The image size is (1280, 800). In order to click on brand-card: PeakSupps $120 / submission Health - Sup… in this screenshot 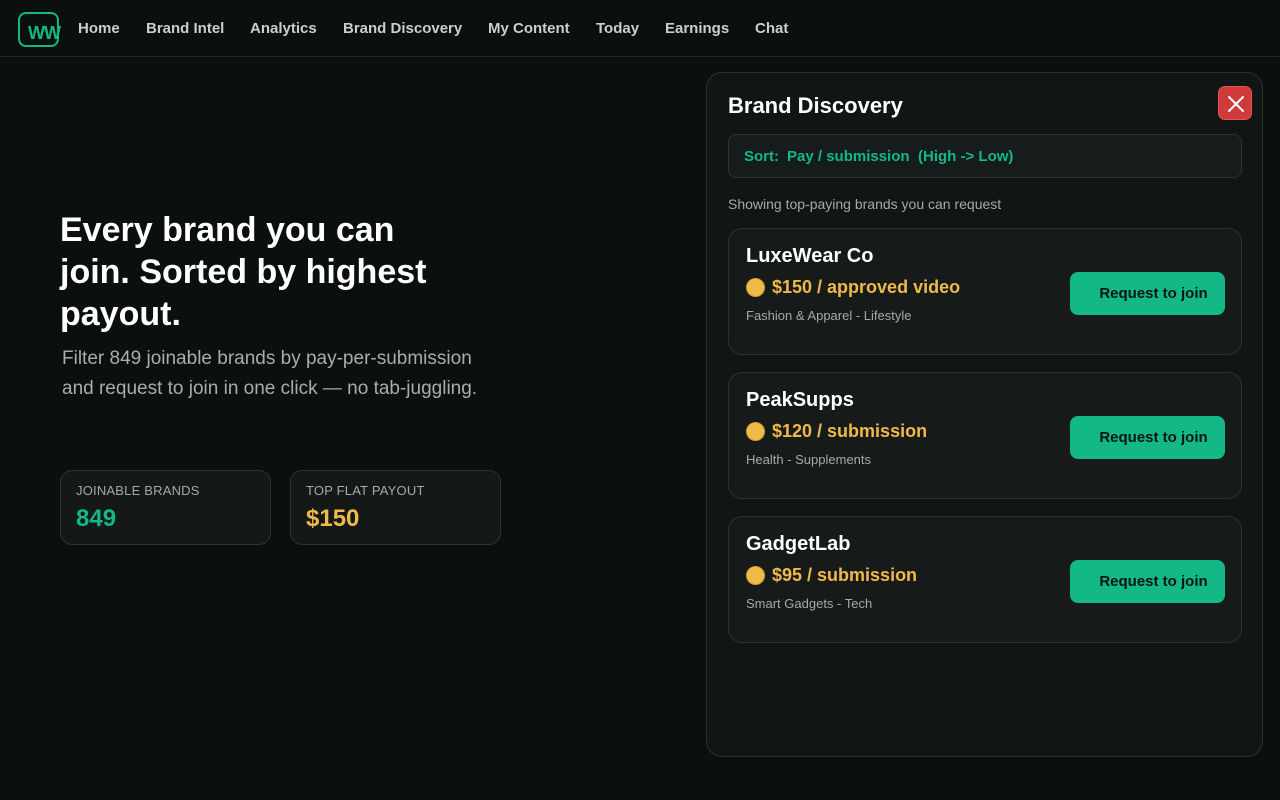, I will do `click(985, 435)`.